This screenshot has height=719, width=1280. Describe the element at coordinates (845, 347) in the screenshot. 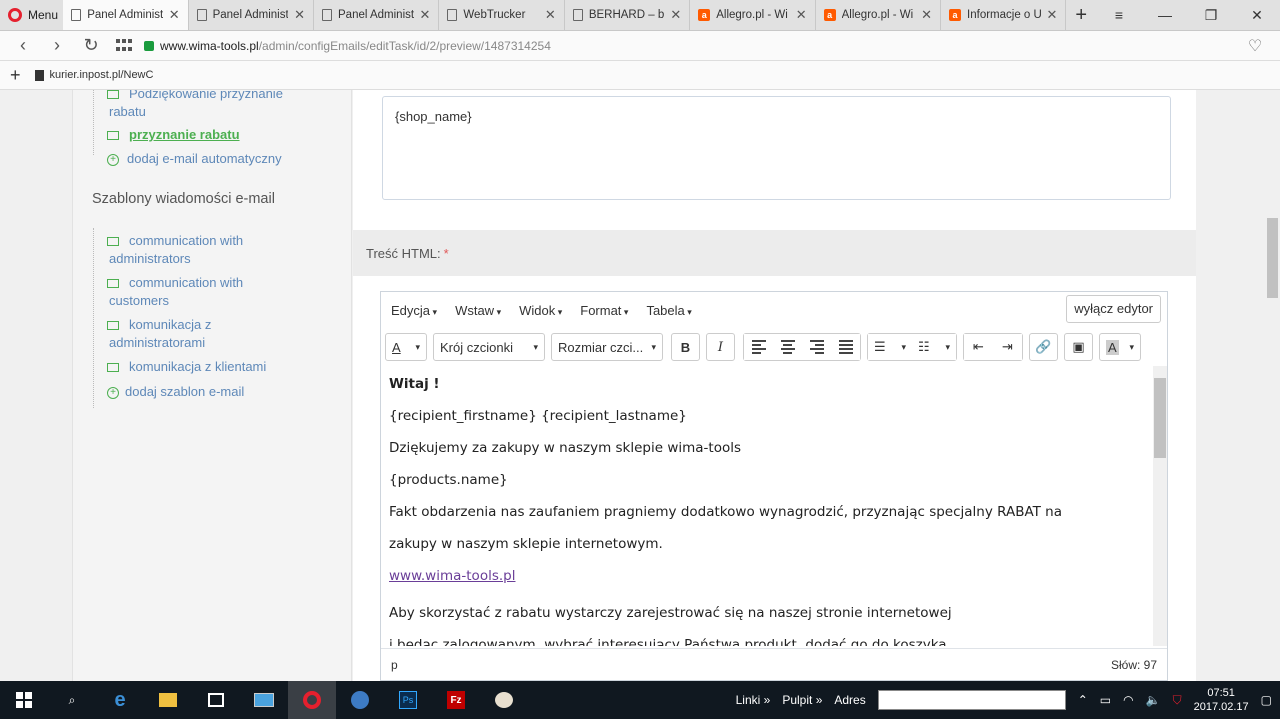

I see `align-justify-icon` at that location.